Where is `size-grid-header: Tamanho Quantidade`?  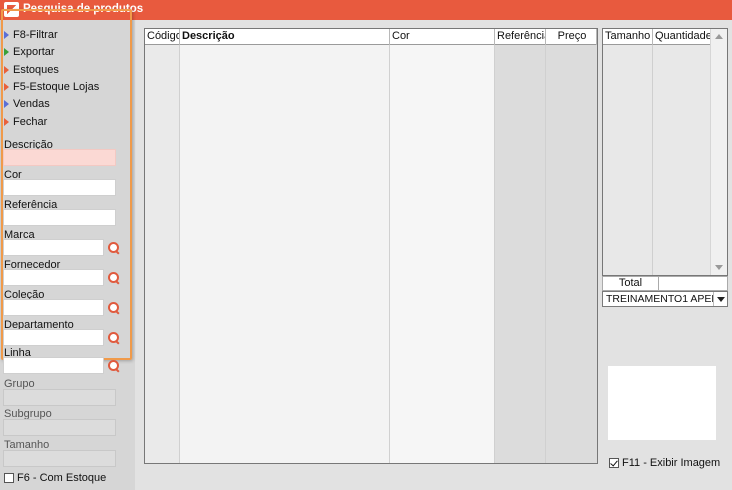 size-grid-header: Tamanho Quantidade is located at coordinates (657, 37).